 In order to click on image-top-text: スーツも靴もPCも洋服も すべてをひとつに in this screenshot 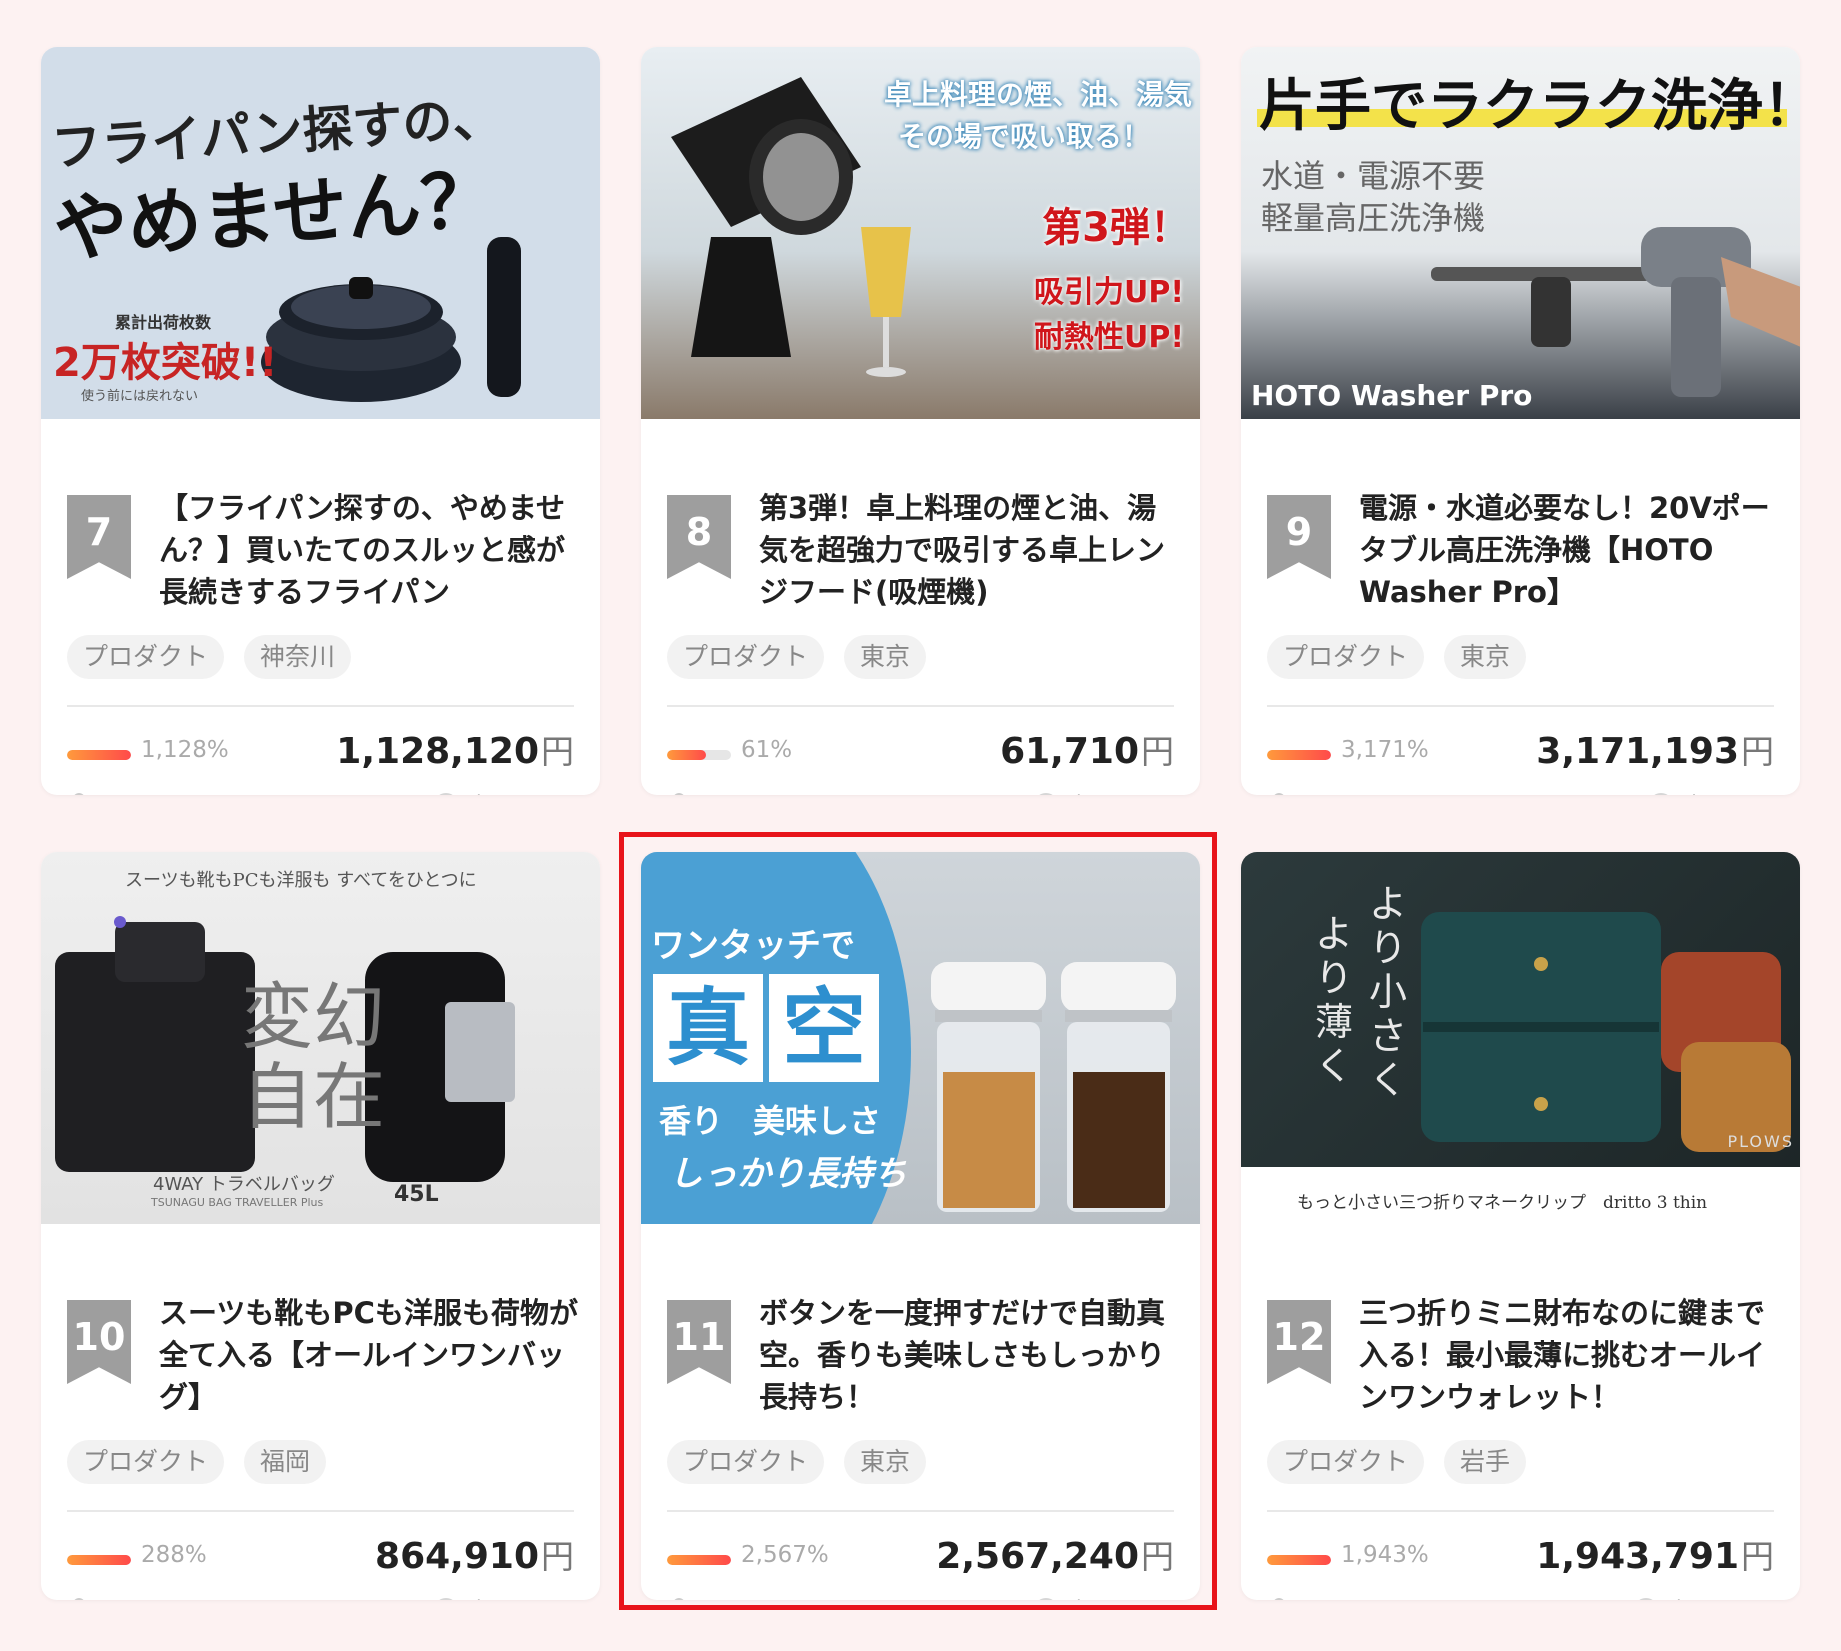, I will do `click(301, 880)`.